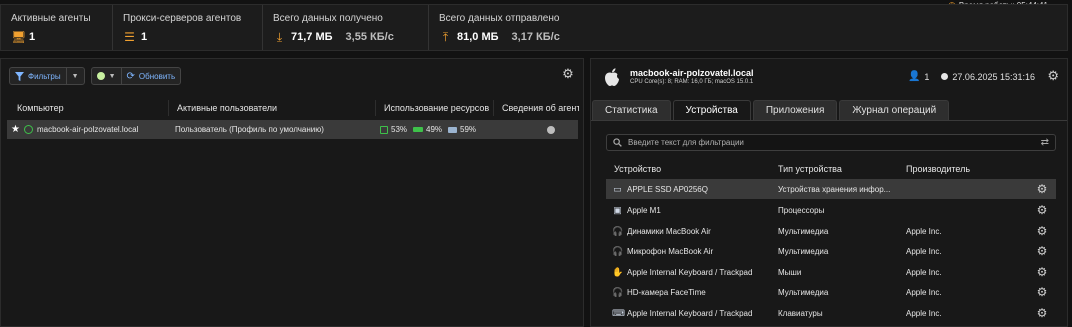 The image size is (1072, 327). What do you see at coordinates (272, 108) in the screenshot?
I see `column-header: Активные пользователи` at bounding box center [272, 108].